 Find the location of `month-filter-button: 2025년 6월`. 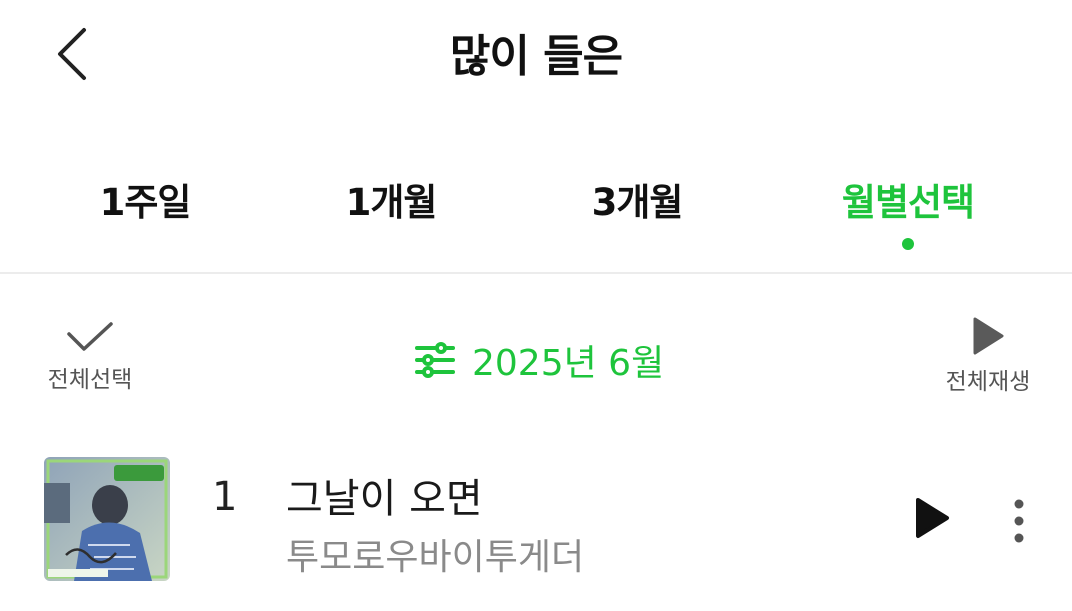

month-filter-button: 2025년 6월 is located at coordinates (539, 360).